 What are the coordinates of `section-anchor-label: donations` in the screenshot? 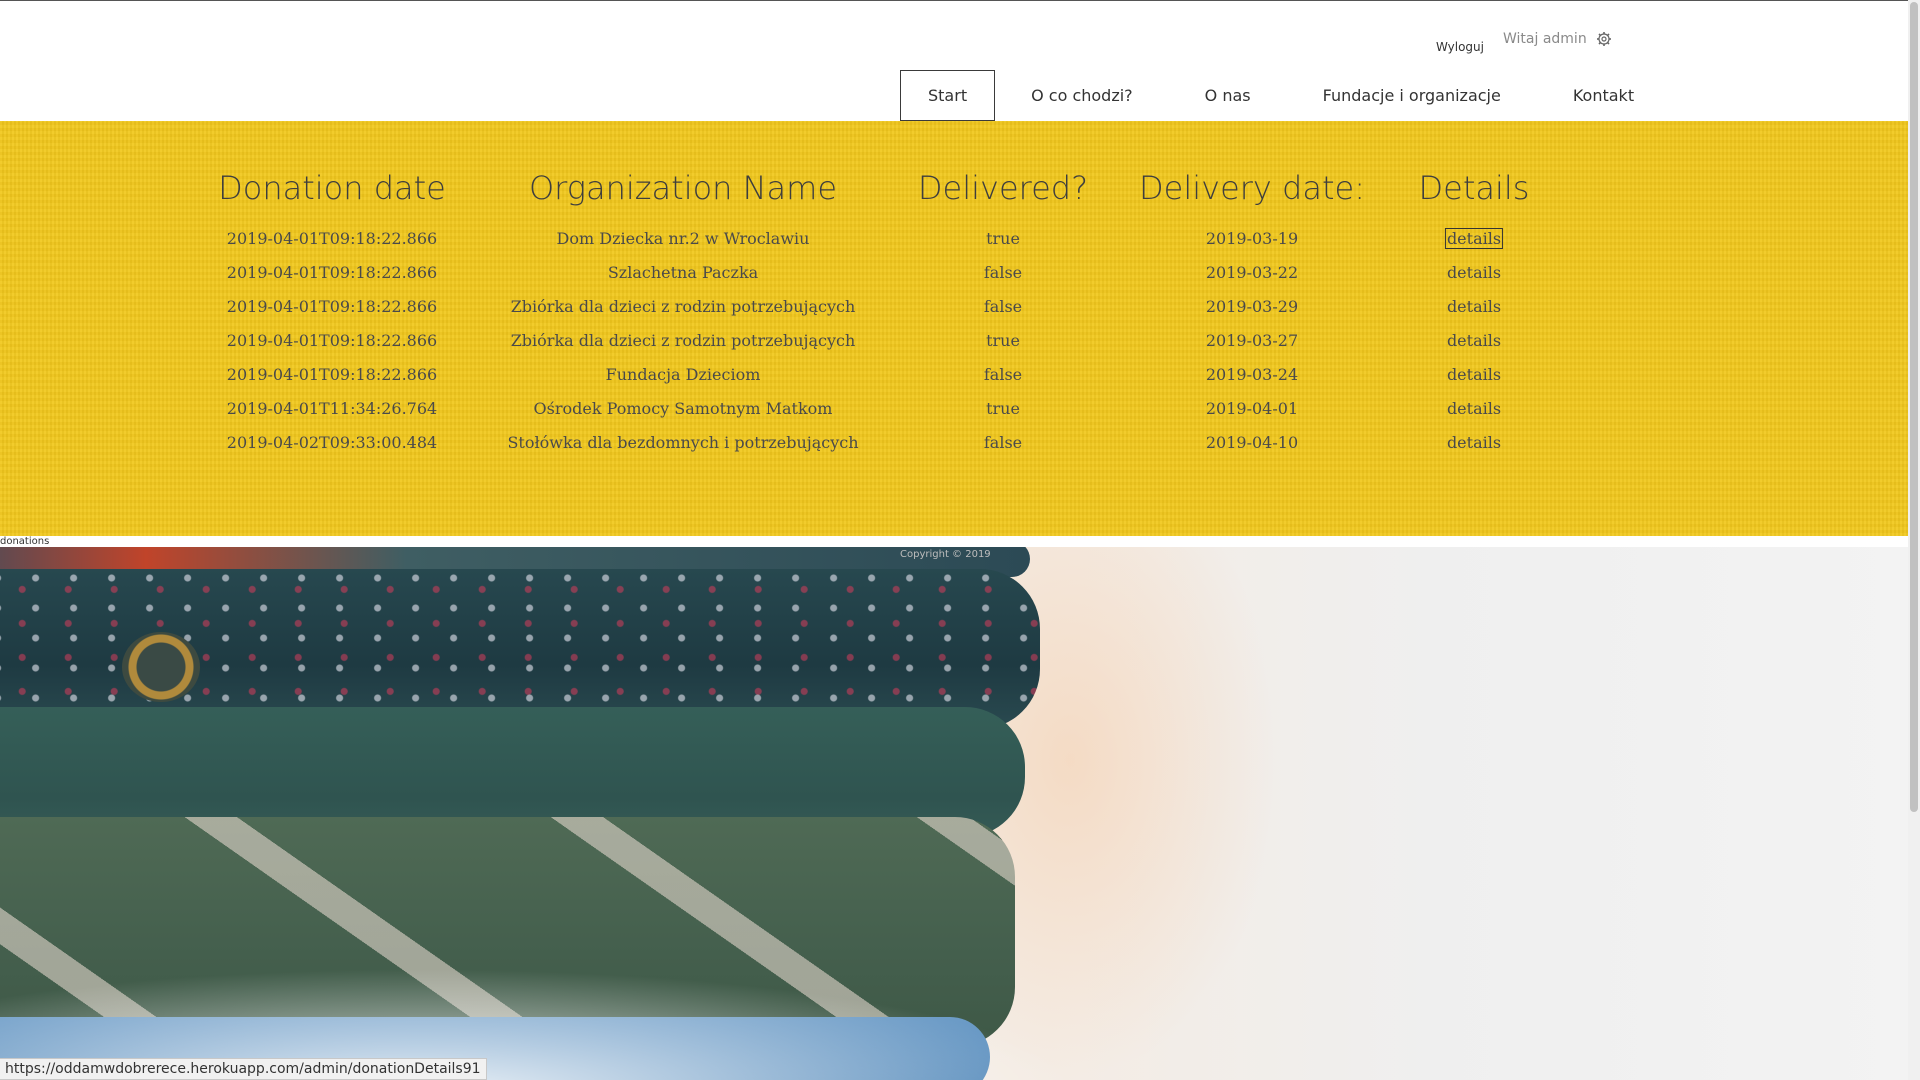 It's located at (25, 541).